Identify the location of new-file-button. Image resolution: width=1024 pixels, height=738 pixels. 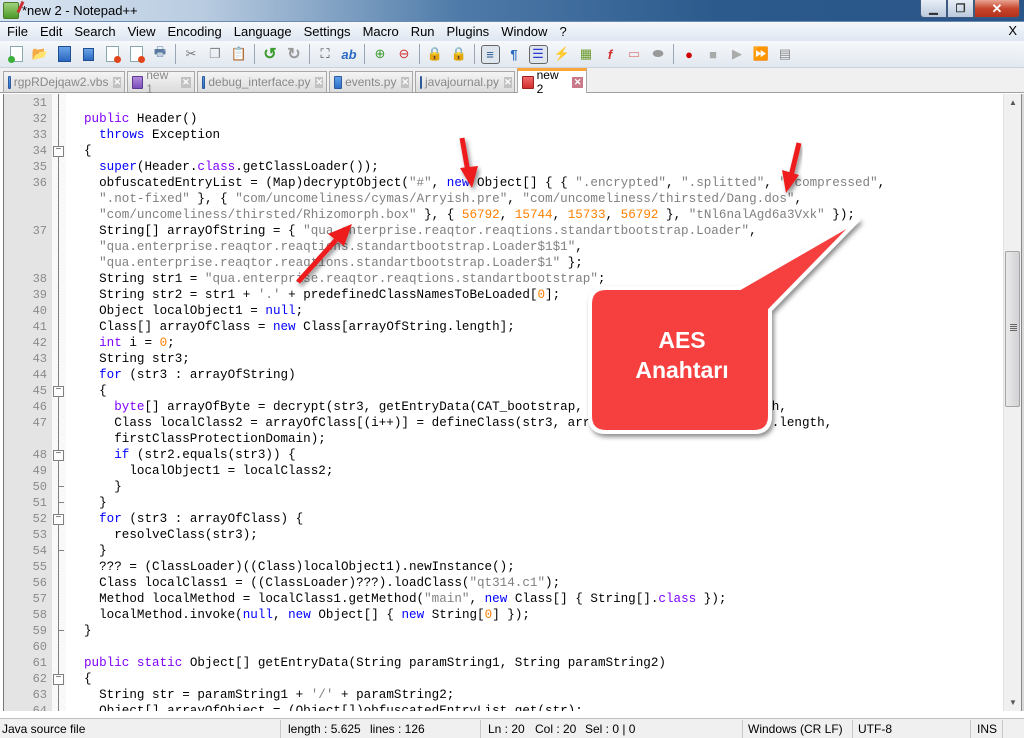
(16, 54).